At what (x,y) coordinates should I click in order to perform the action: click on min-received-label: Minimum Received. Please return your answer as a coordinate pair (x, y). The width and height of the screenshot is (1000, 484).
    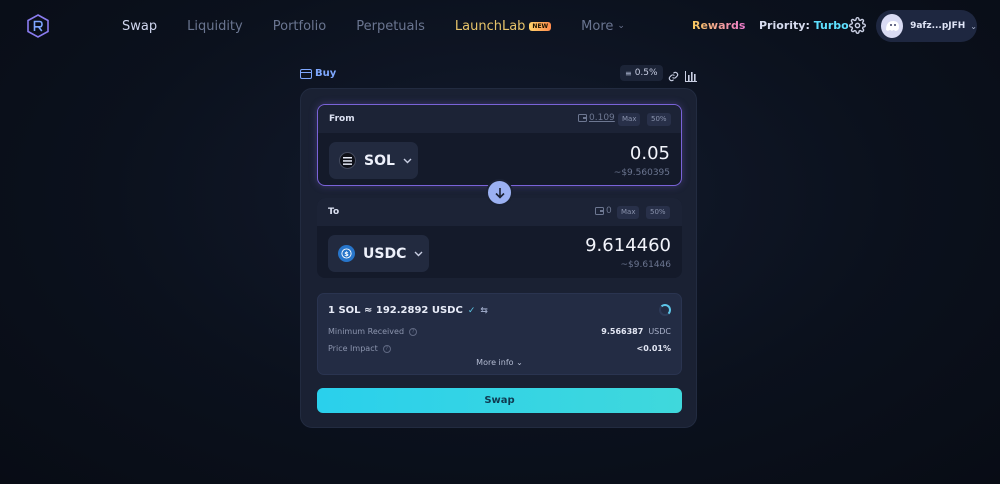
    Looking at the image, I should click on (366, 331).